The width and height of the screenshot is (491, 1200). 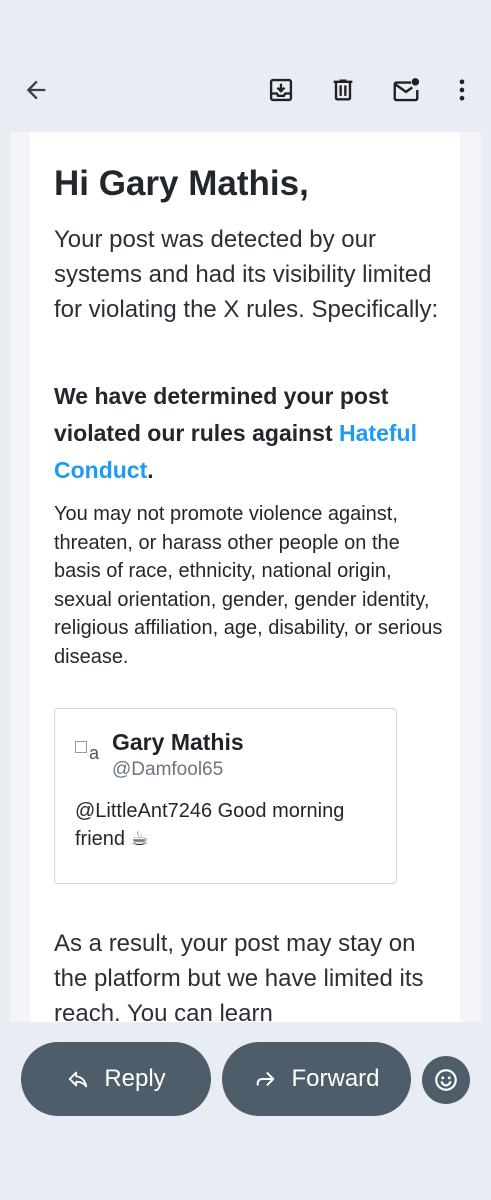 I want to click on forward-arrow-icon, so click(x=265, y=1079).